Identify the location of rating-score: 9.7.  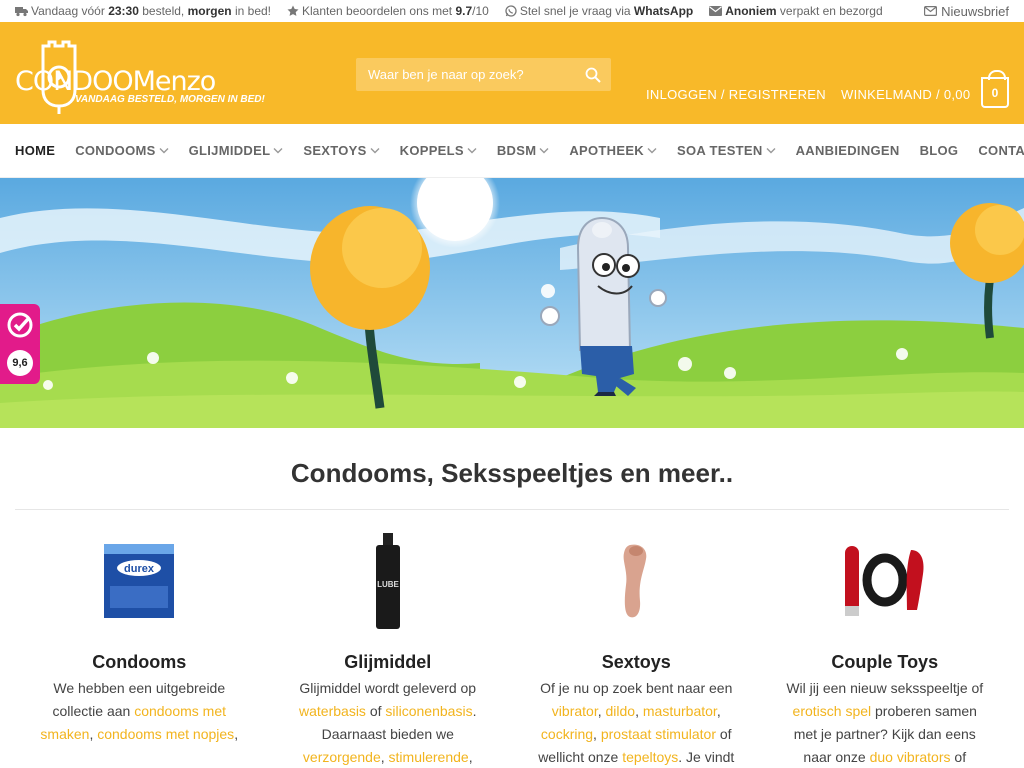
(464, 11).